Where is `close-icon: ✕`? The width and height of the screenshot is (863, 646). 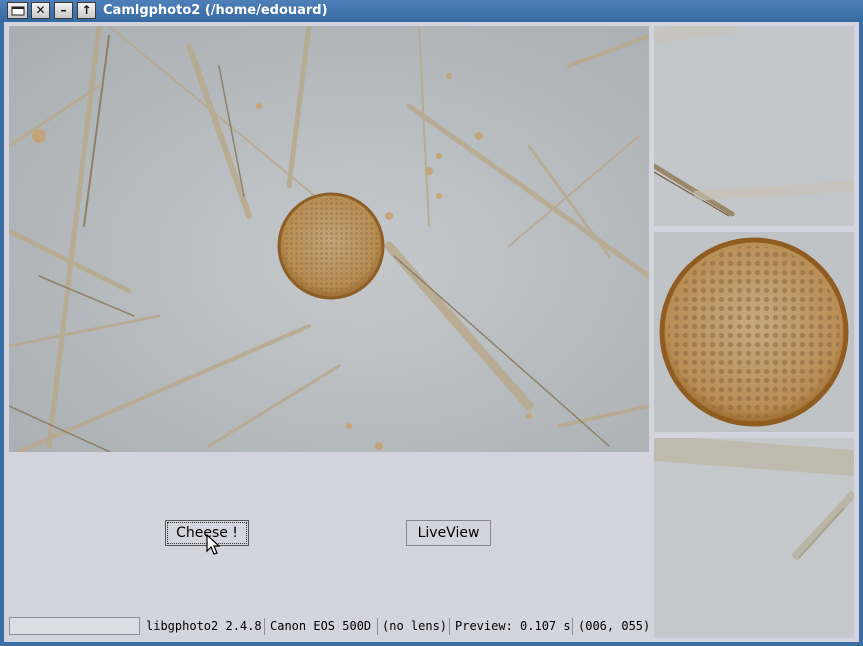 close-icon: ✕ is located at coordinates (40, 10).